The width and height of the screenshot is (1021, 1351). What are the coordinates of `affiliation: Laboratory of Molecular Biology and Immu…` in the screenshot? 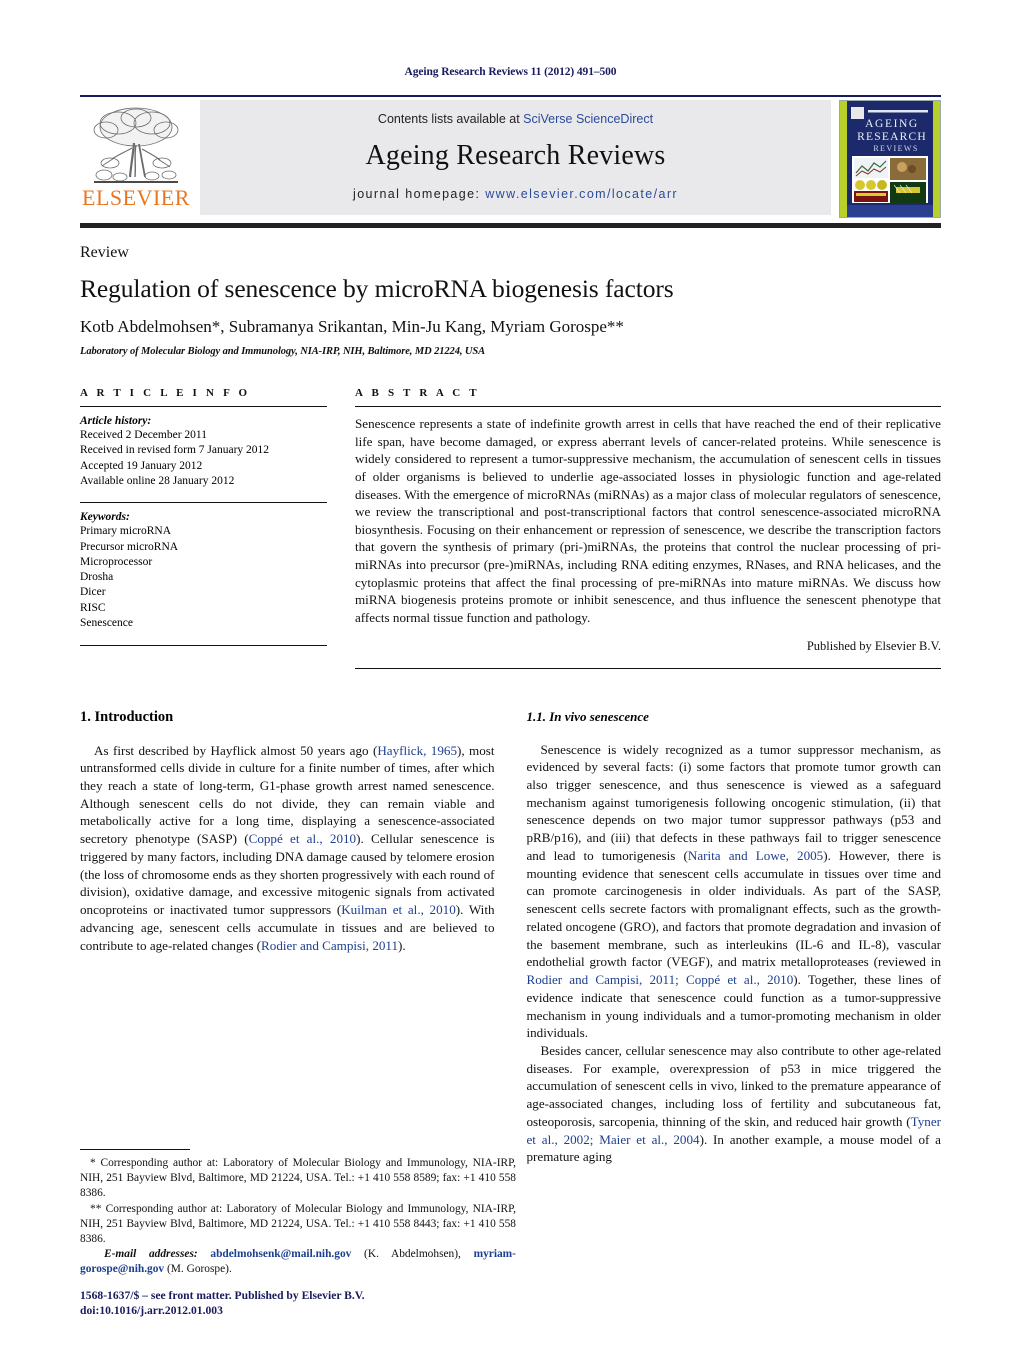 It's located at (283, 352).